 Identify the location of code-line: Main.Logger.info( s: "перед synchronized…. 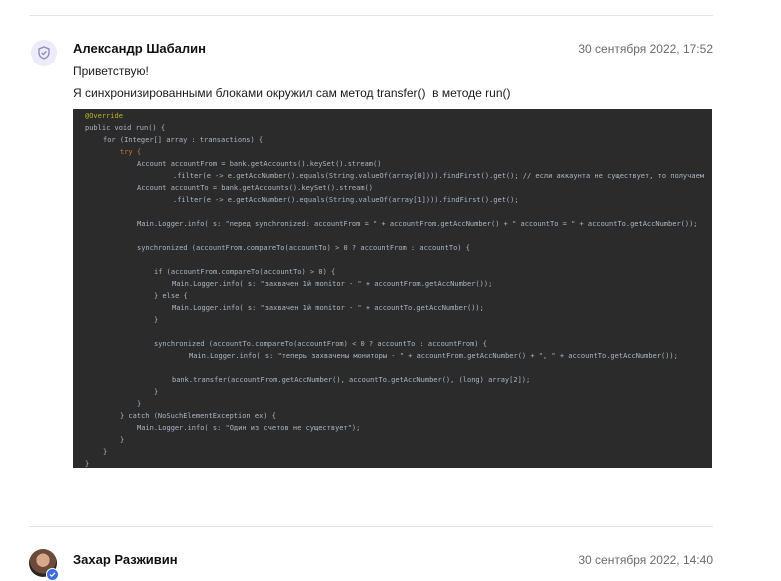
(417, 224).